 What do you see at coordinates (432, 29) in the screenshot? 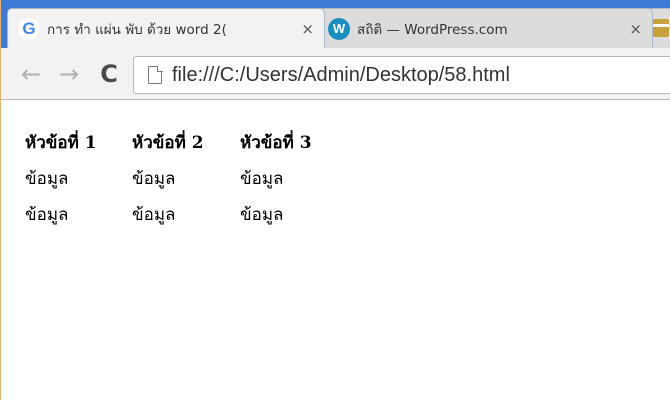
I see `tab-title: สถิติ — WordPress.com` at bounding box center [432, 29].